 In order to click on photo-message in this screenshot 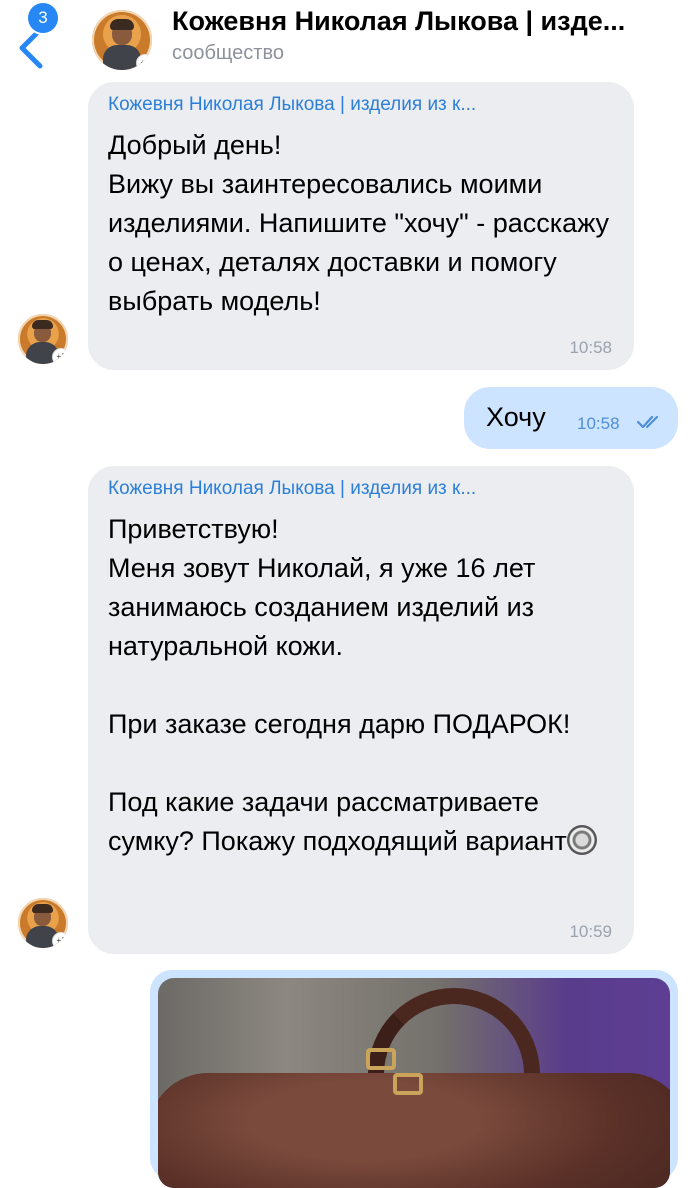, I will do `click(414, 1079)`.